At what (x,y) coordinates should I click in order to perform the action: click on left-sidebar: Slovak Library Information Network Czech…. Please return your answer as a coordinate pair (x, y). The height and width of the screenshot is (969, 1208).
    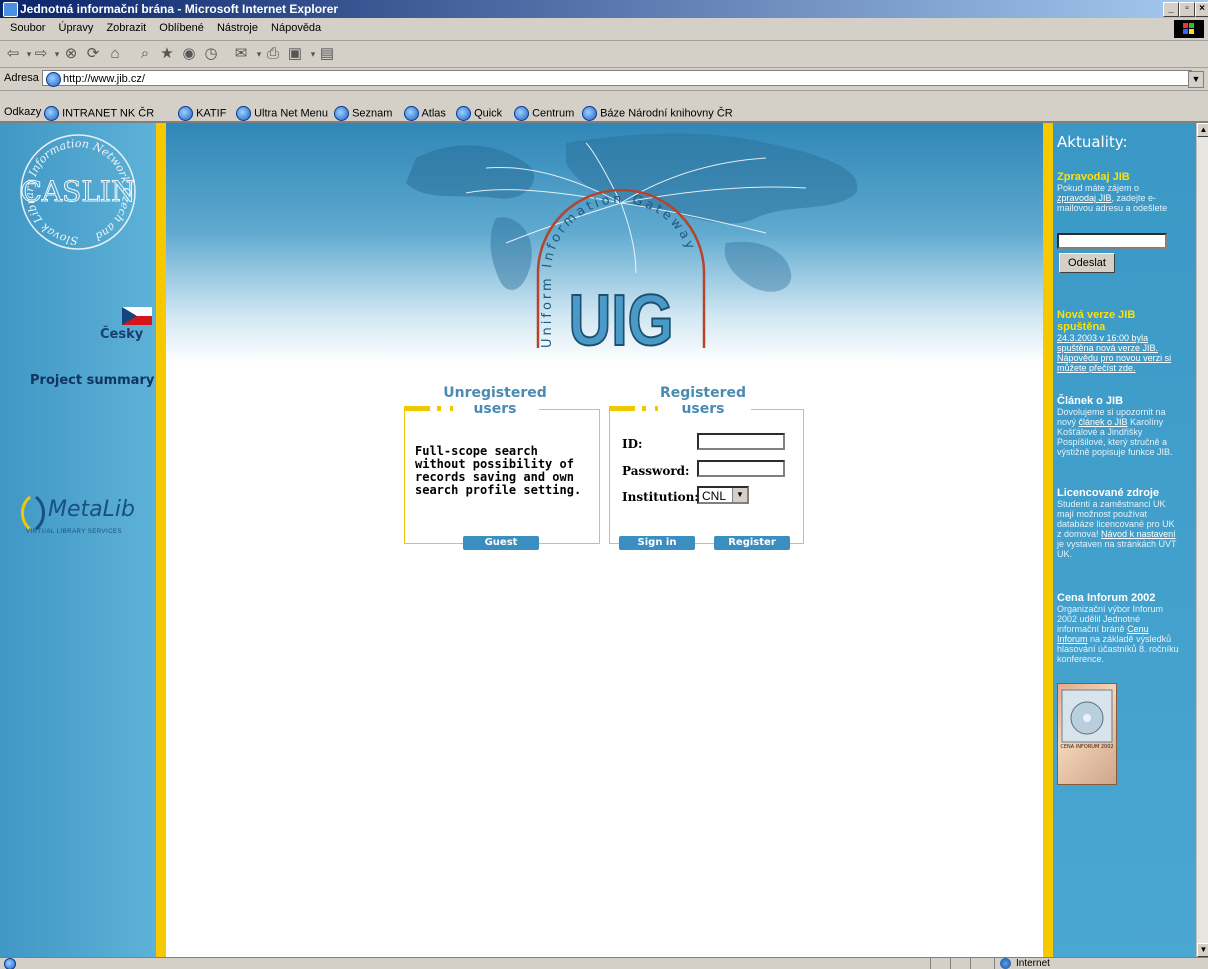
    Looking at the image, I should click on (78, 540).